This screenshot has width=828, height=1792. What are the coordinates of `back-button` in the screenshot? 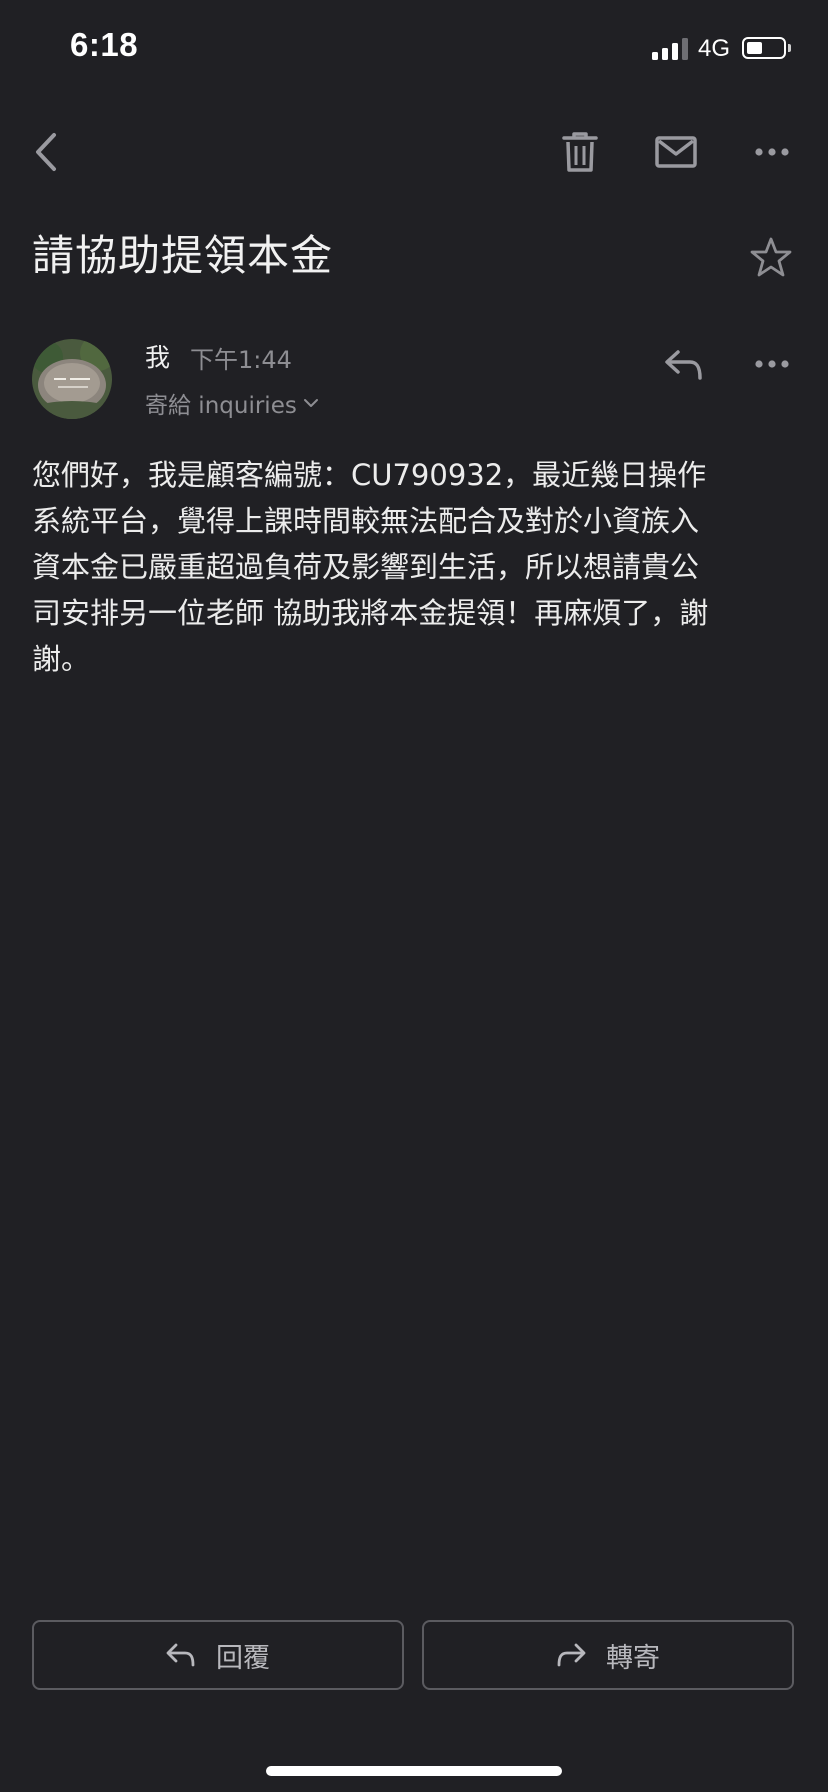 It's located at (48, 152).